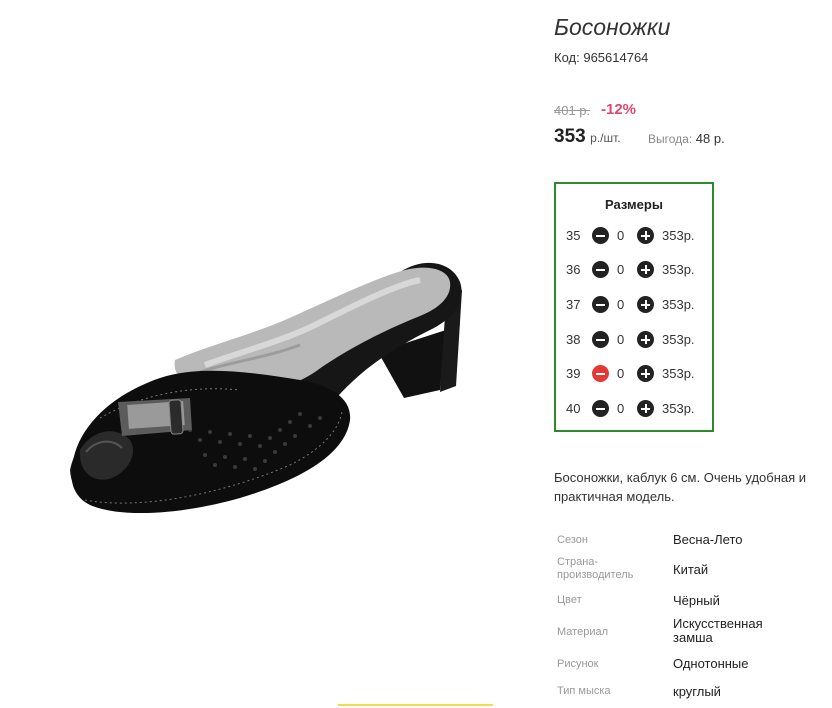  Describe the element at coordinates (711, 663) in the screenshot. I see `attribute-value: Однотонные` at that location.